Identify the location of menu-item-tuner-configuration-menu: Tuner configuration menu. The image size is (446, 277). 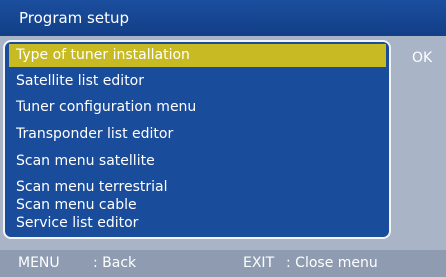
(197, 107).